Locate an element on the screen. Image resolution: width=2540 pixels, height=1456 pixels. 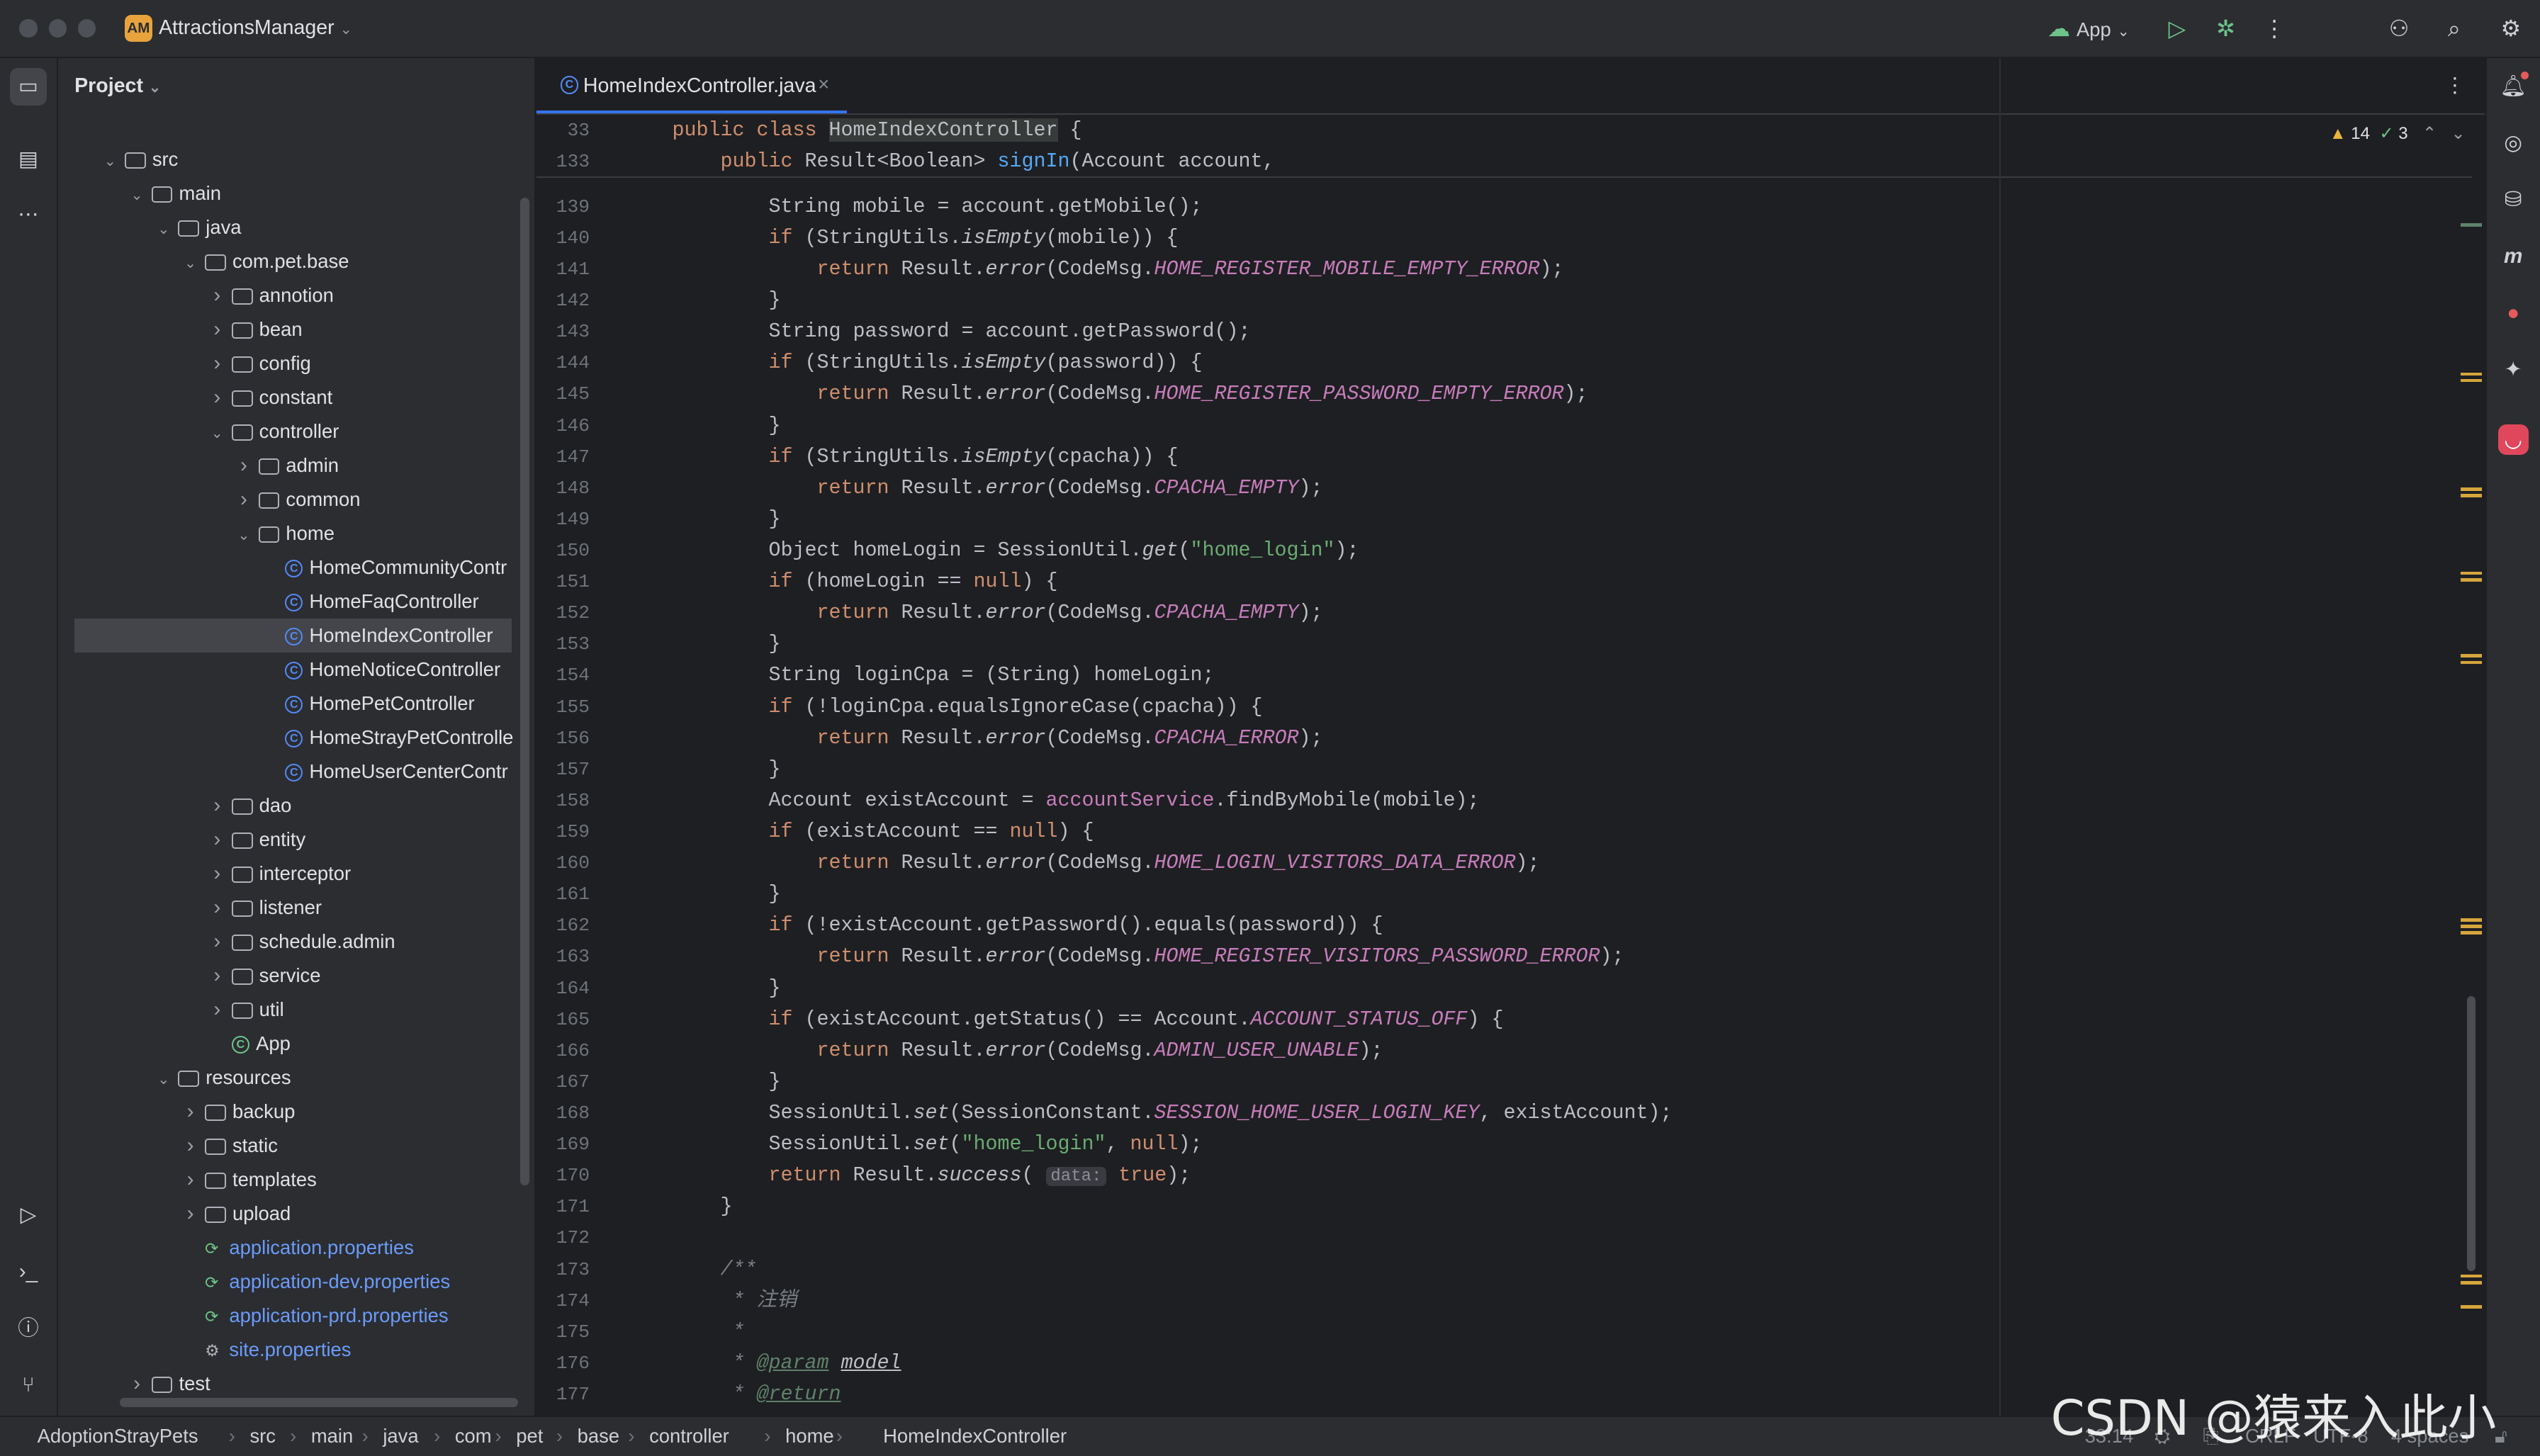
tree-item: ⌄ com.pet.base is located at coordinates (296, 261).